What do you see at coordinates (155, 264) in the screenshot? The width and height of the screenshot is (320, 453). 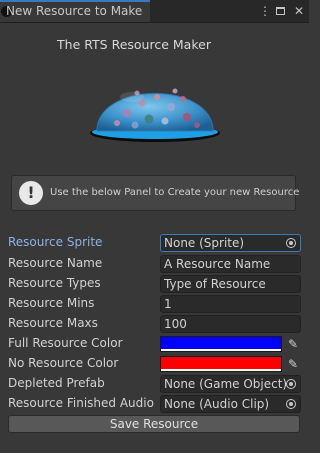 I see `field-resource-name: Resource Name A Resource Name` at bounding box center [155, 264].